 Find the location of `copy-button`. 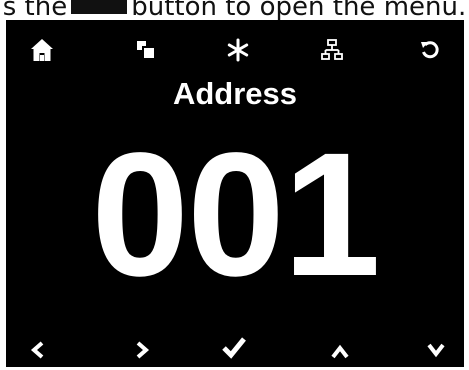

copy-button is located at coordinates (146, 50).